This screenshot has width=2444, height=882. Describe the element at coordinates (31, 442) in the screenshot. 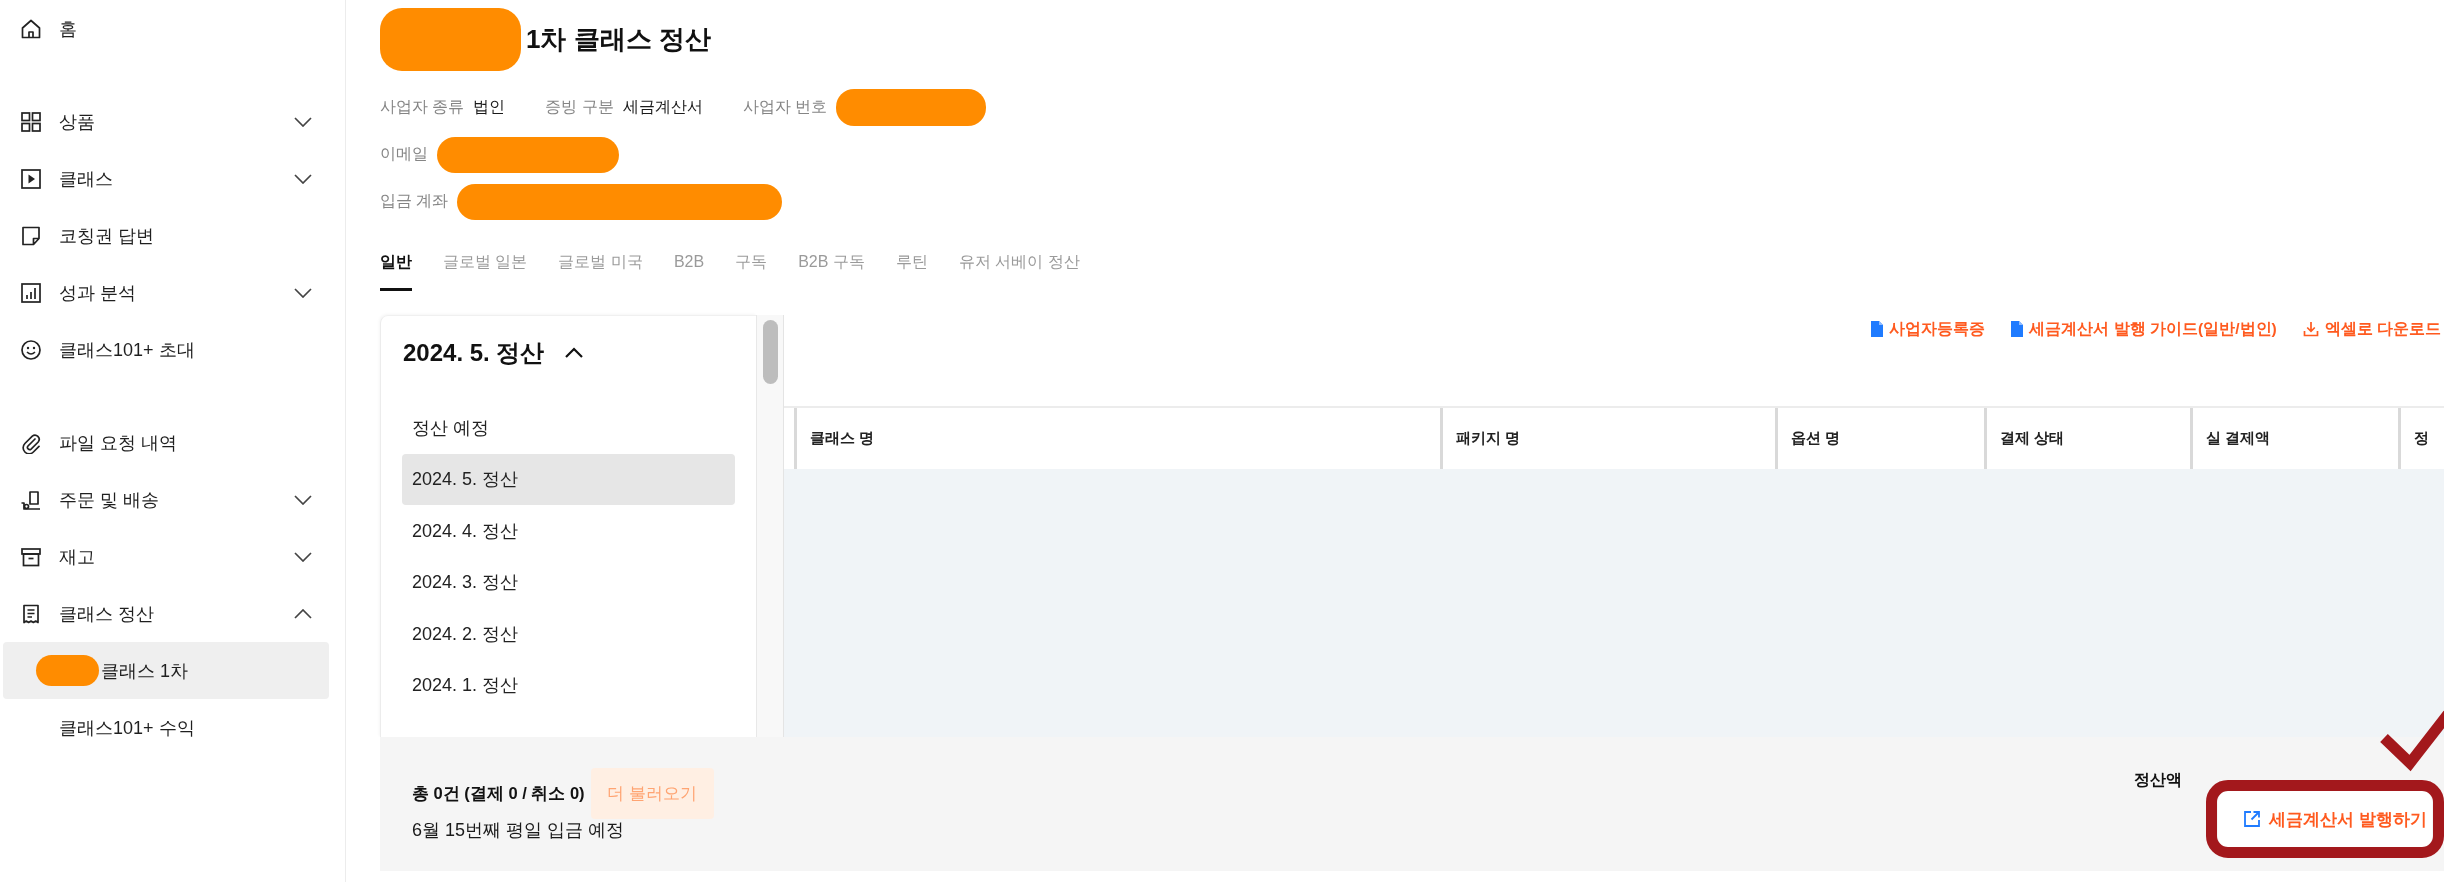

I see `paperclip-icon` at that location.